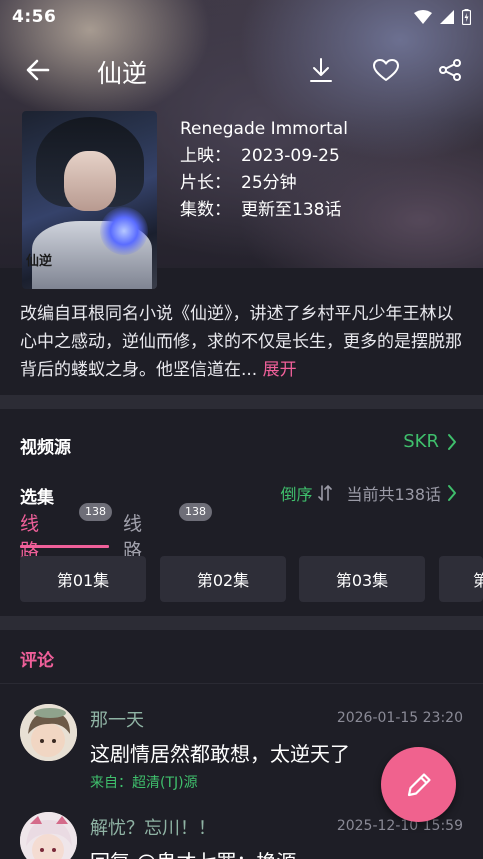 The width and height of the screenshot is (483, 859). I want to click on source-label: 视频源, so click(45, 448).